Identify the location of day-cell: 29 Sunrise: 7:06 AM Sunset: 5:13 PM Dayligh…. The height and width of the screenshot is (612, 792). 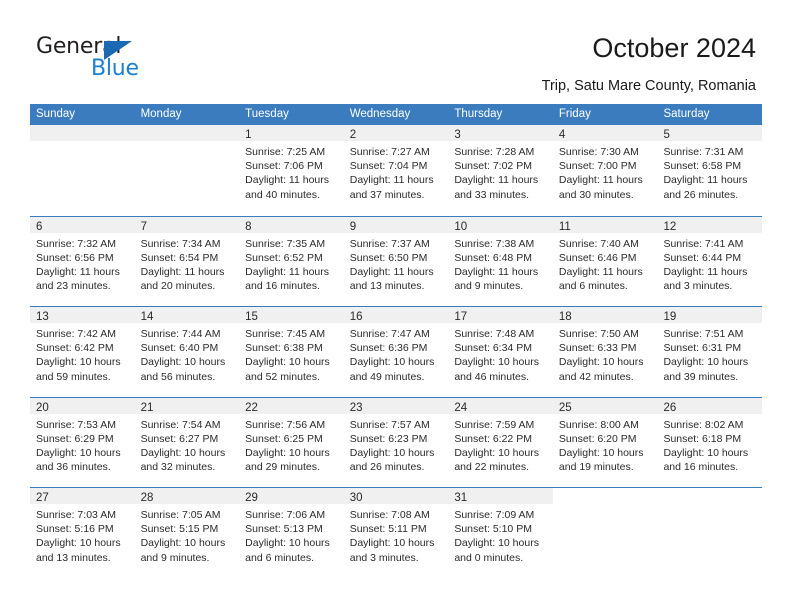
(291, 533).